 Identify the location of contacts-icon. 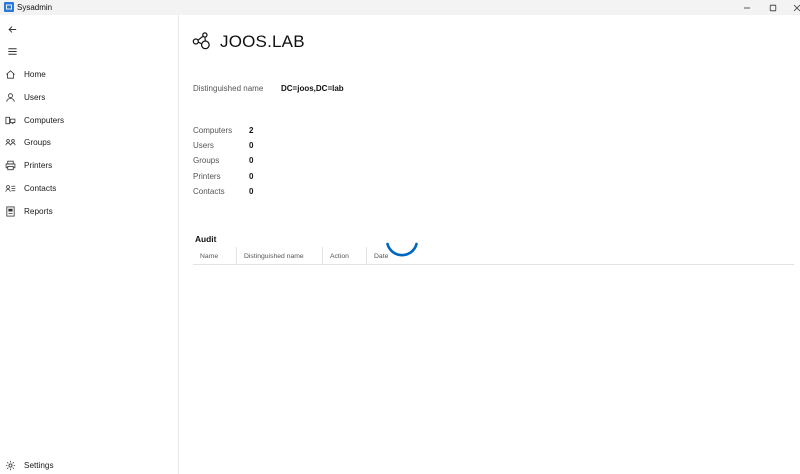
(10, 188).